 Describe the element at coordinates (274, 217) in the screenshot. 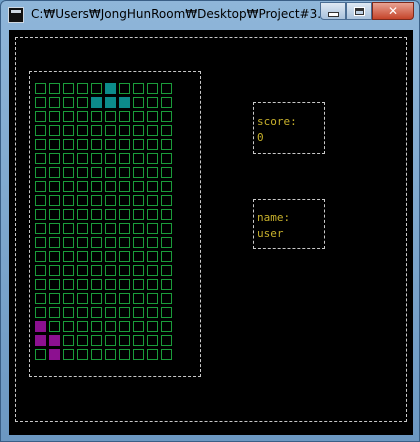

I see `name-label: name:` at that location.